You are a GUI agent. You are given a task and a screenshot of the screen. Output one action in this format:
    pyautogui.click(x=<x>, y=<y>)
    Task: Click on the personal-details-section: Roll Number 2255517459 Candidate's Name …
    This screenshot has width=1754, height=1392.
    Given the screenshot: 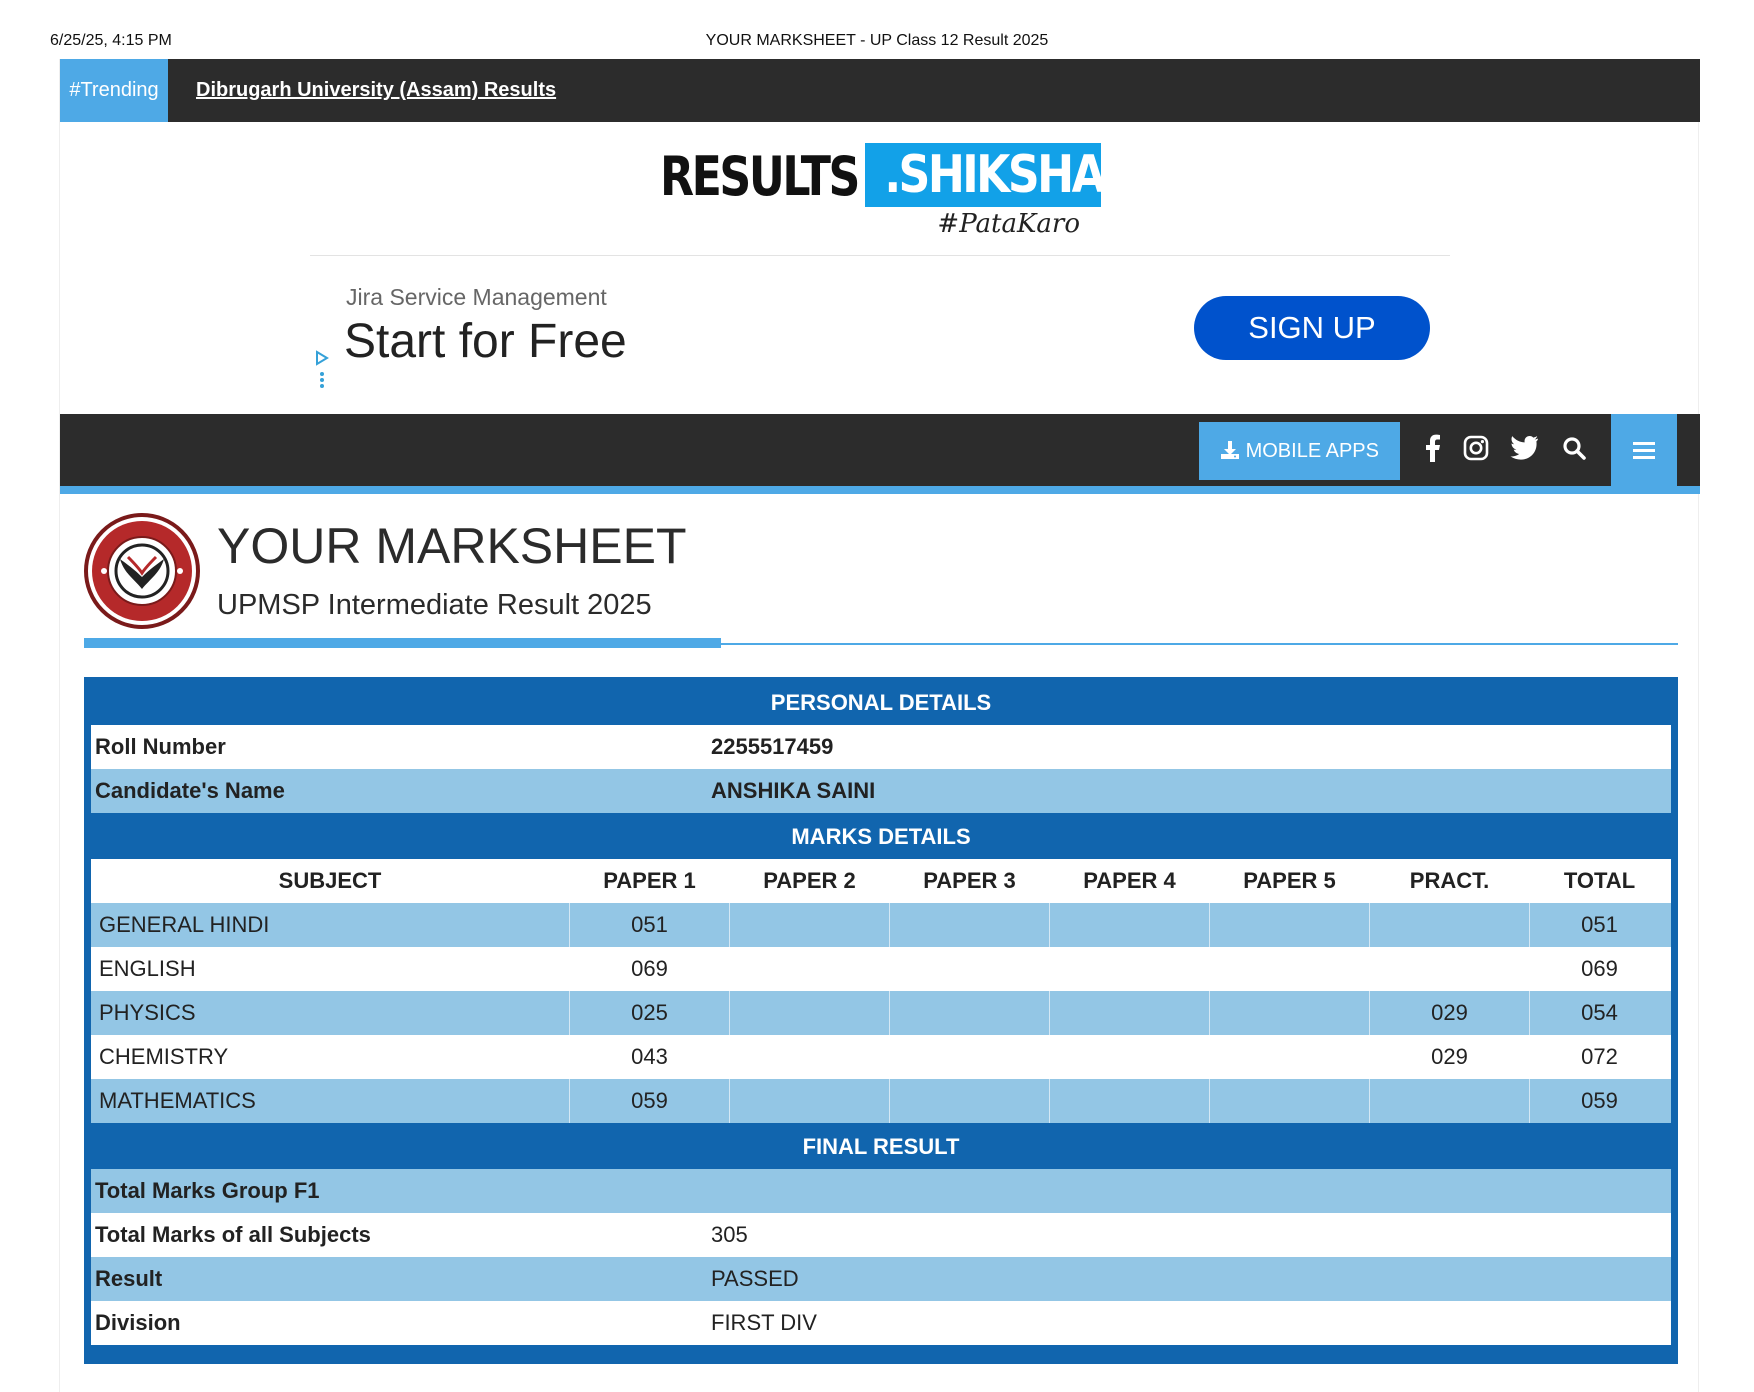 What is the action you would take?
    pyautogui.click(x=881, y=769)
    